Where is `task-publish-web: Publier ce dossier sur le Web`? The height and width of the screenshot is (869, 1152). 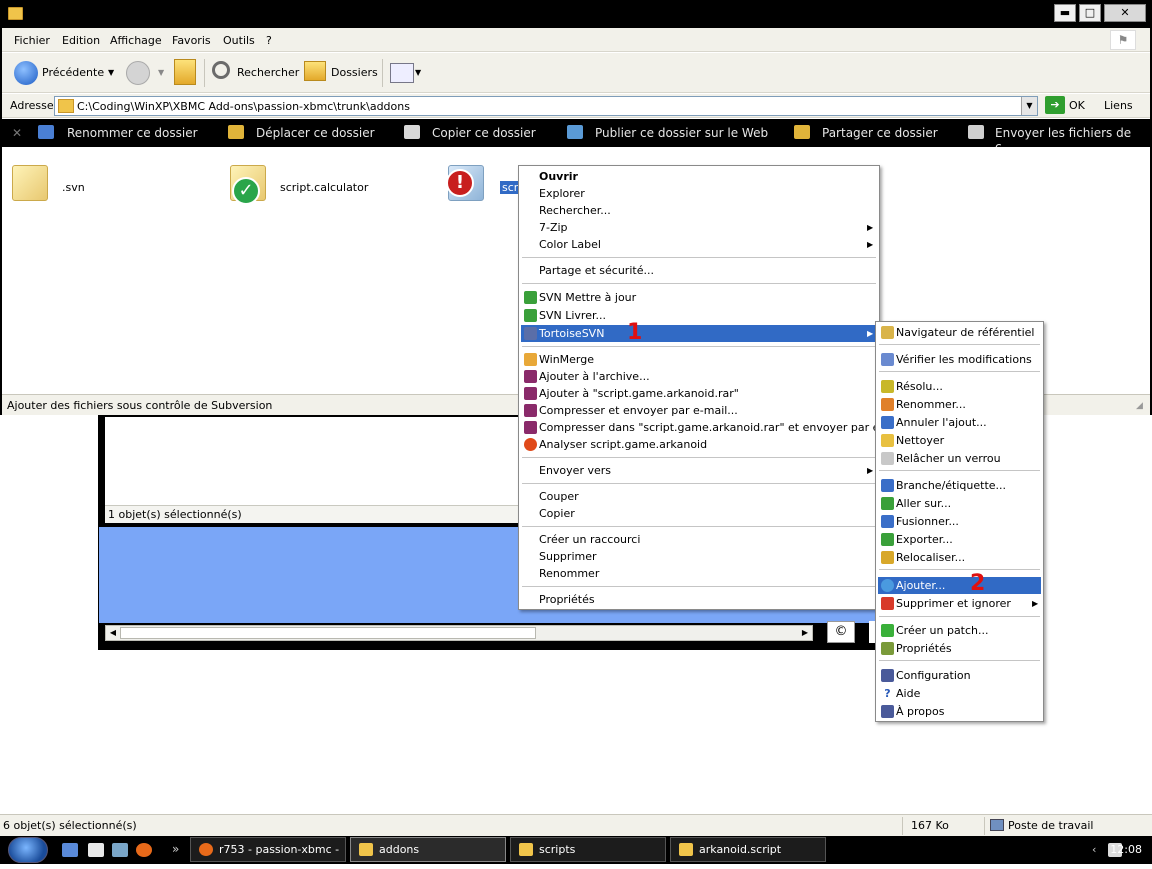 task-publish-web: Publier ce dossier sur le Web is located at coordinates (681, 133).